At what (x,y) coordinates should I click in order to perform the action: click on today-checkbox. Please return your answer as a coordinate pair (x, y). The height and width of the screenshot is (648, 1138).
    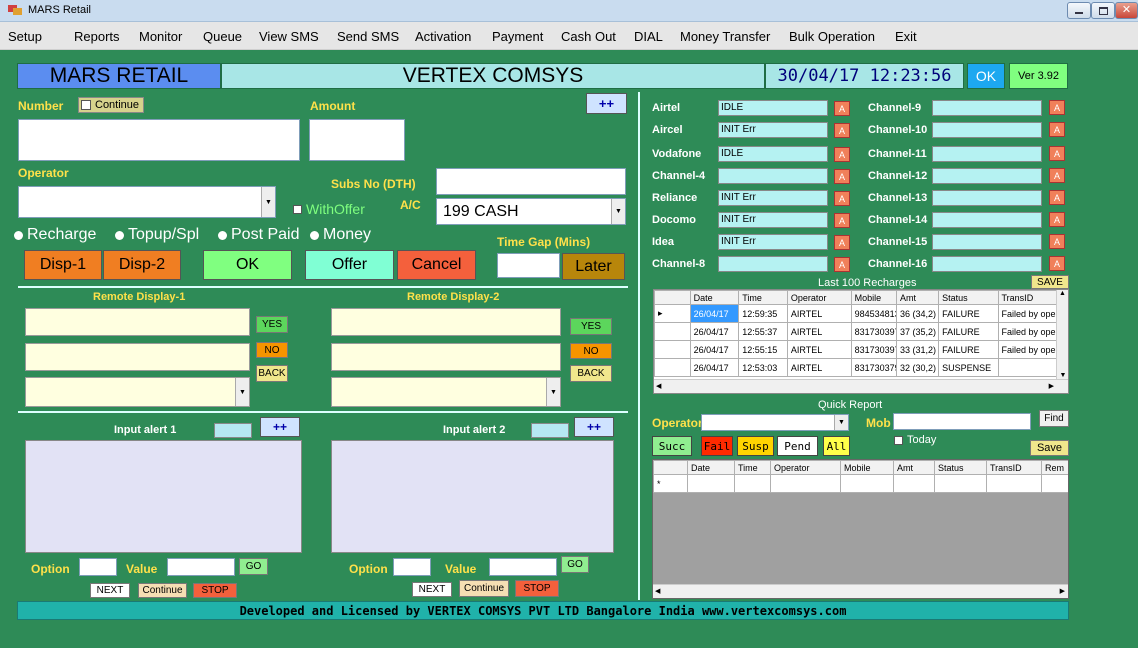
    Looking at the image, I should click on (898, 440).